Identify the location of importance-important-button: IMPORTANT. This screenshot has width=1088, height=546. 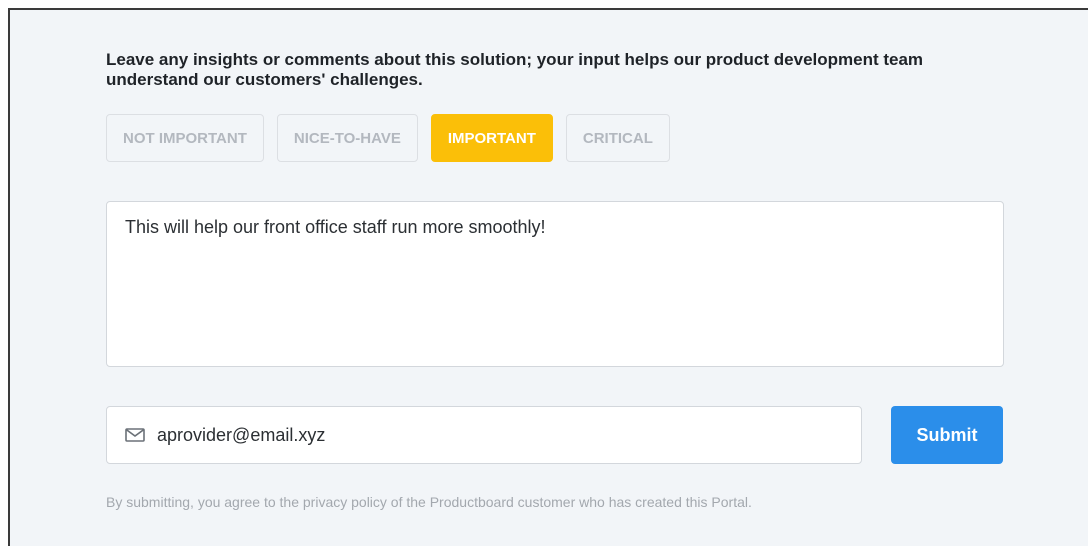
(491, 138).